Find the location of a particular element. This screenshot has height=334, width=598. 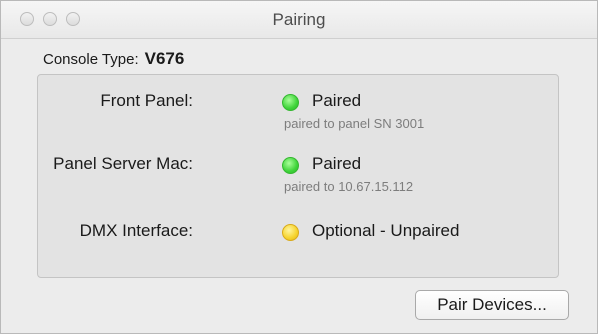

console-type-value: V676 is located at coordinates (164, 58).